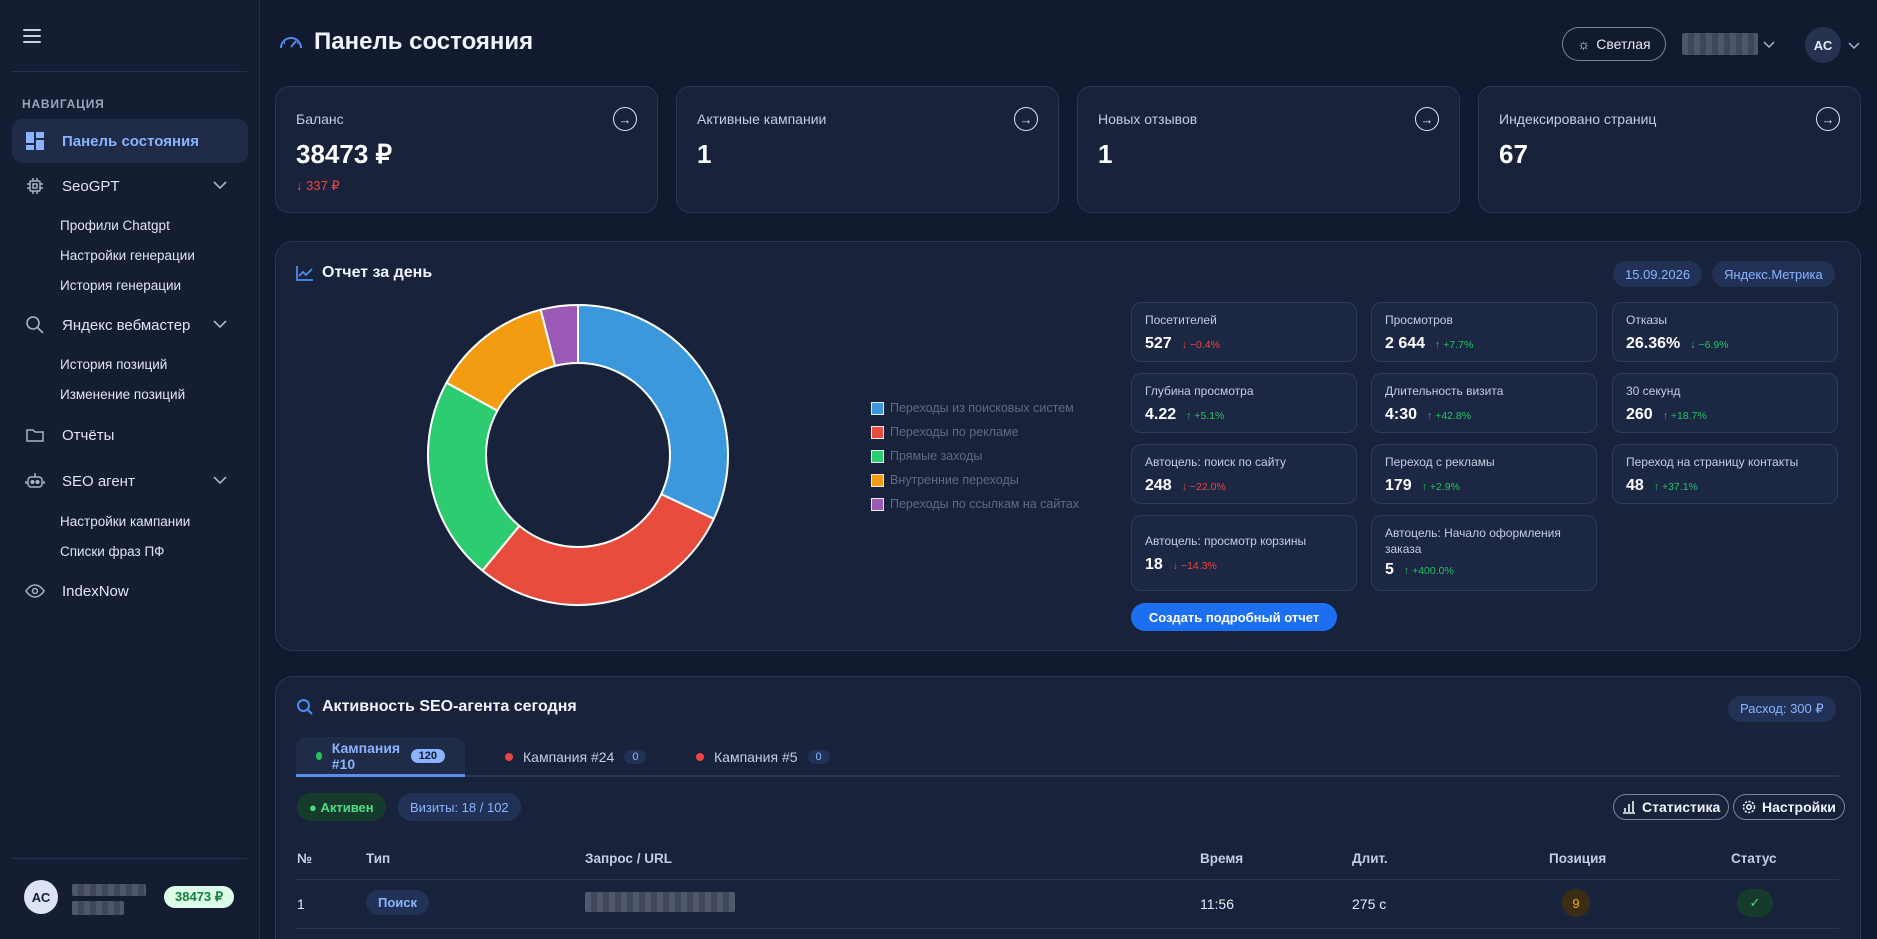 The height and width of the screenshot is (939, 1877). I want to click on speedometer-icon, so click(291, 42).